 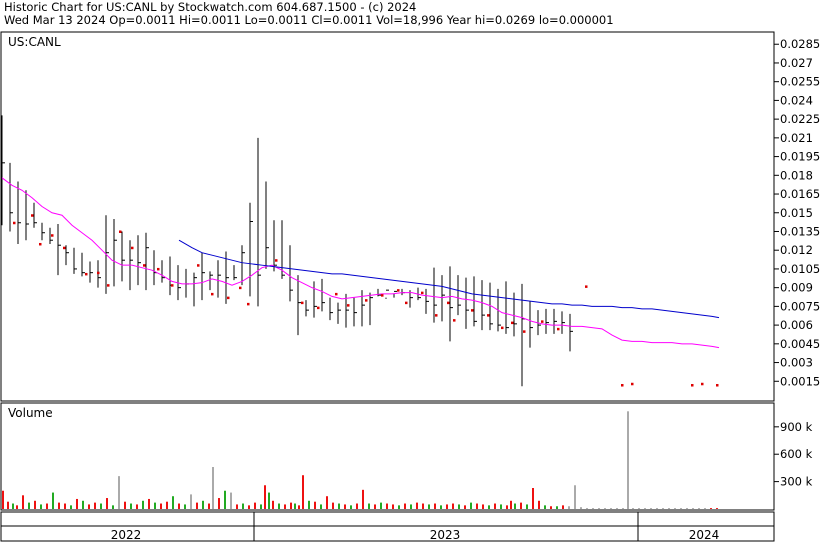 I want to click on price-tick-label: 0.0105, so click(x=800, y=269).